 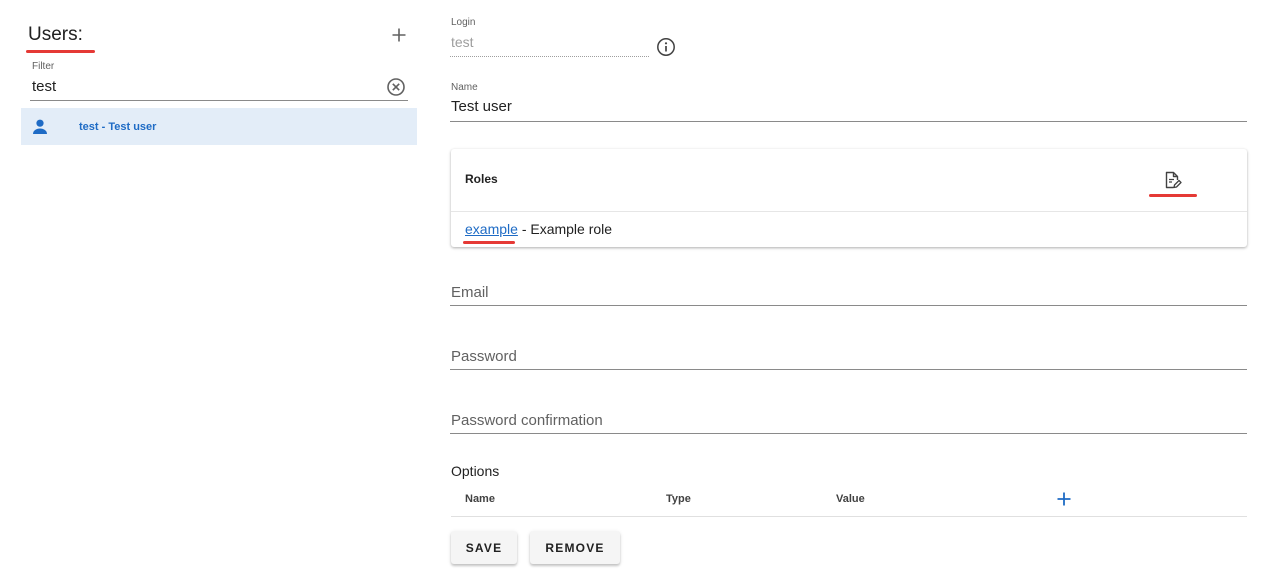 I want to click on password-confirmation-input, so click(x=846, y=420).